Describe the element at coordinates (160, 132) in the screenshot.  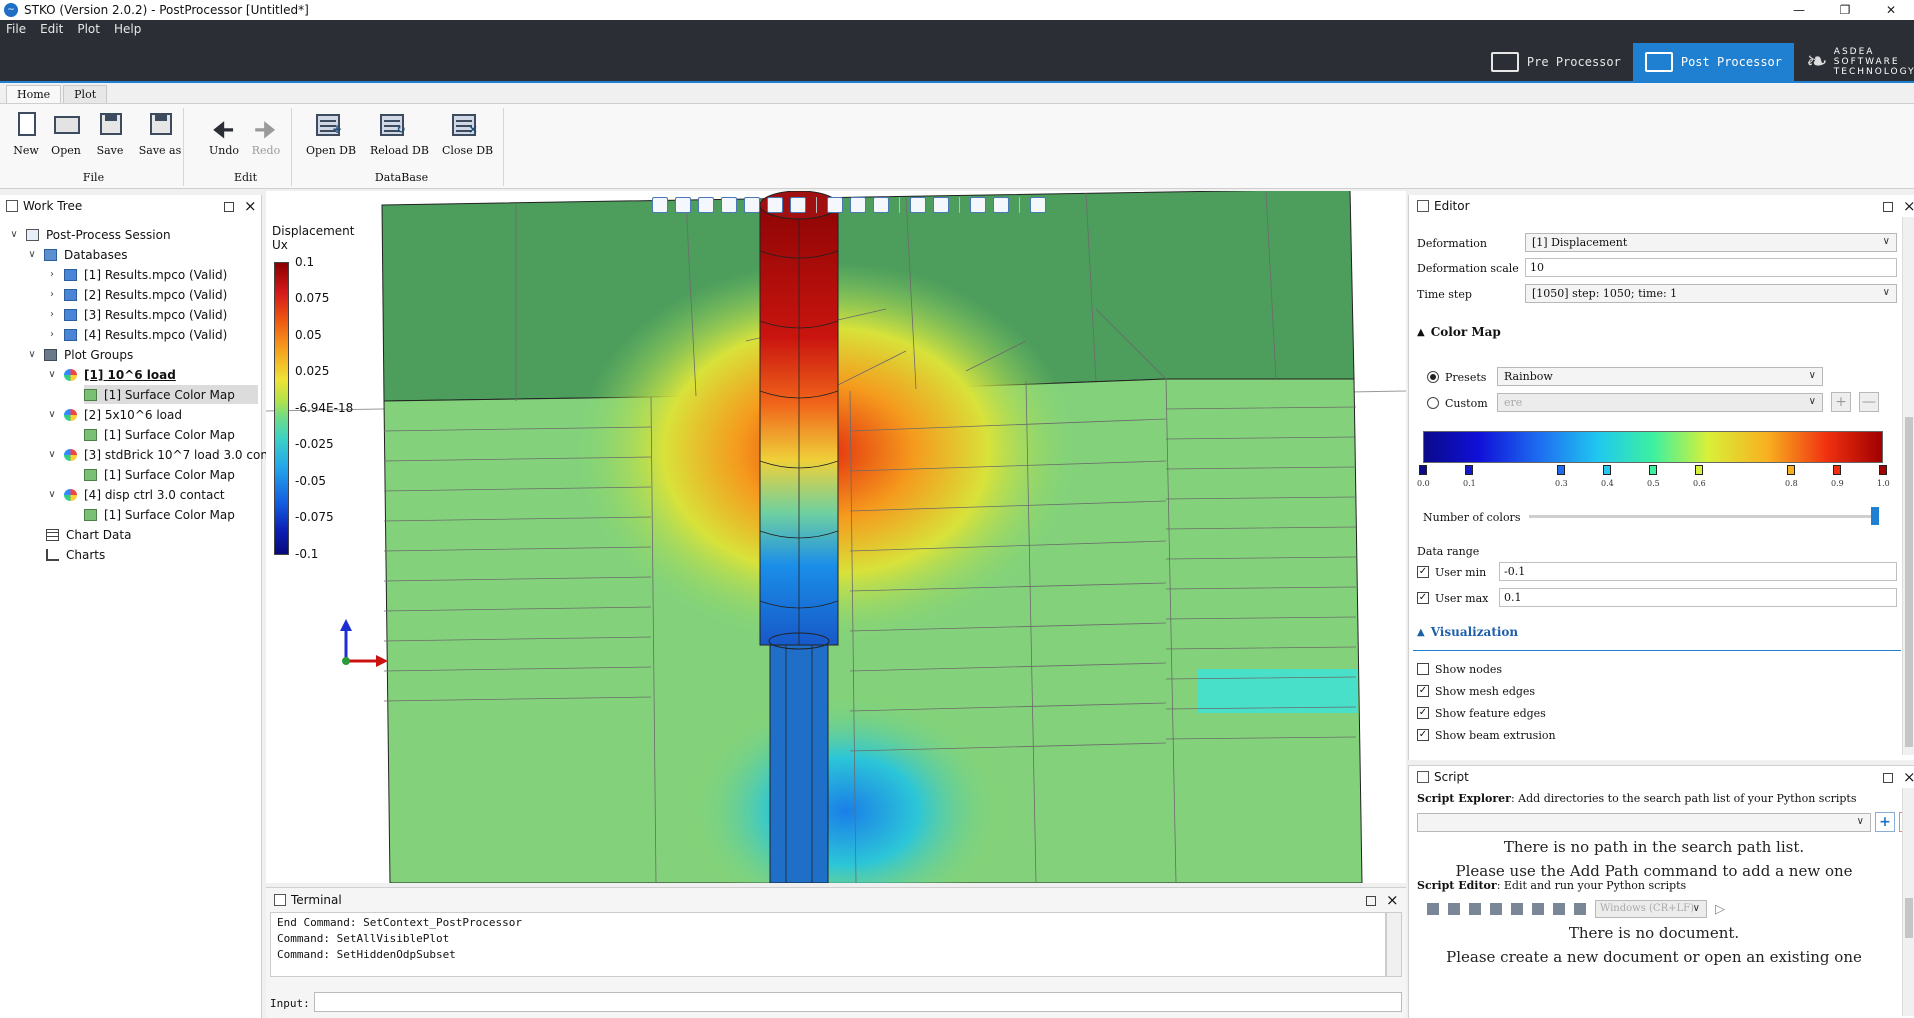
I see `save-as-button: Save as` at that location.